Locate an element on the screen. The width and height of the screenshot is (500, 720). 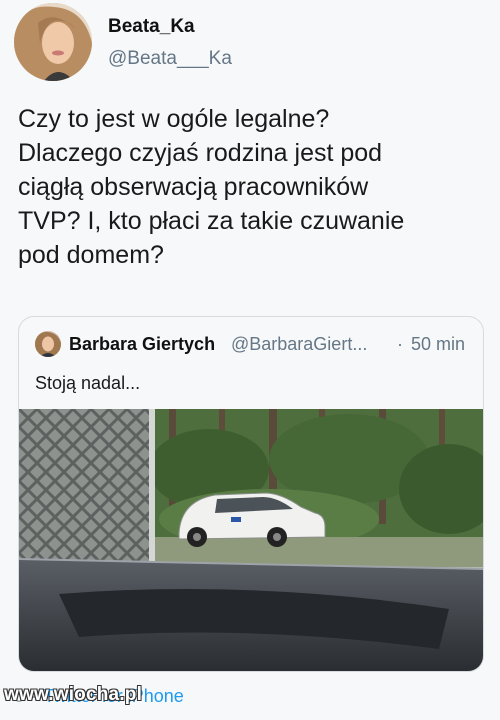
author-display-name: Beata_Ka is located at coordinates (151, 27).